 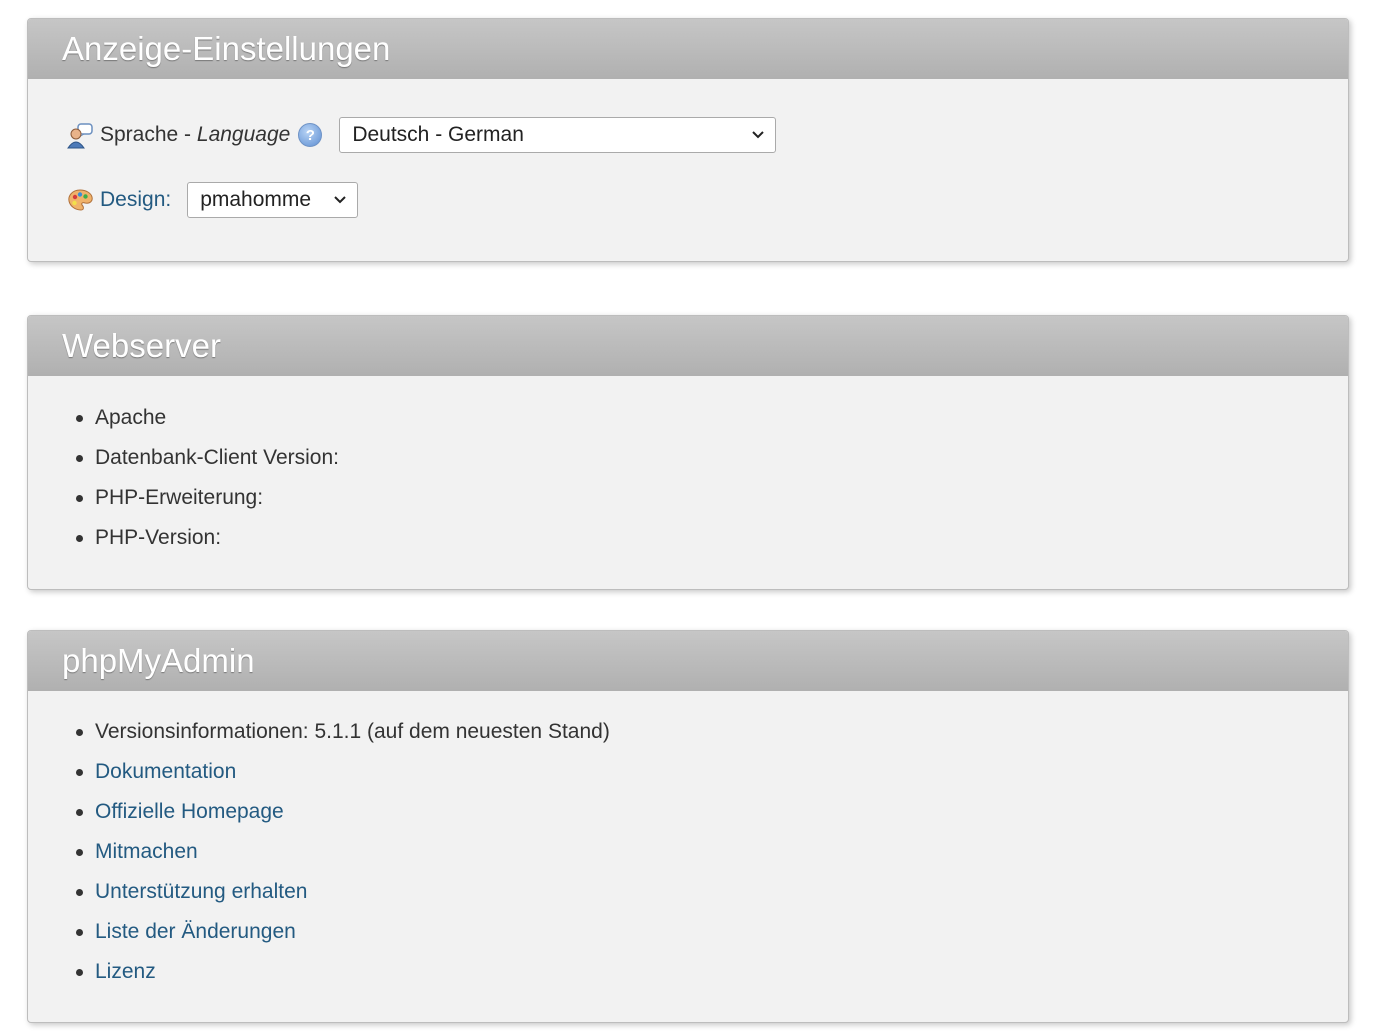 I want to click on list-item: Datenbank-Client Version:, so click(x=183, y=458).